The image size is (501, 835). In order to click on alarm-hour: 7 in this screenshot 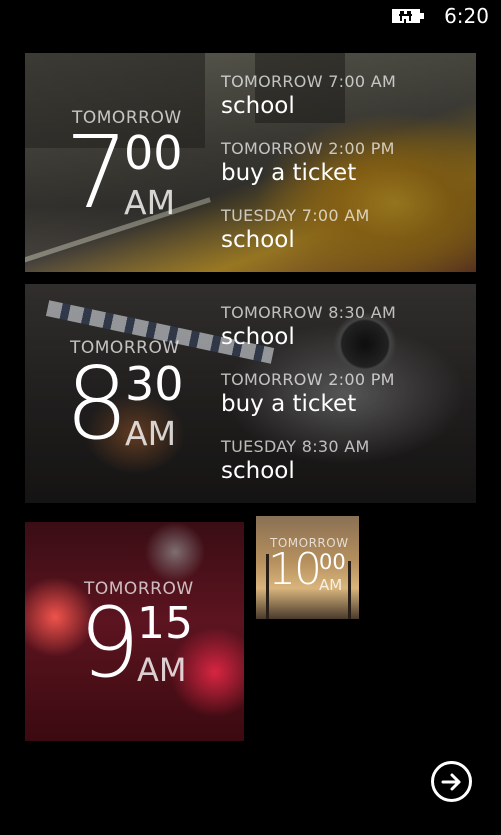, I will do `click(97, 172)`.